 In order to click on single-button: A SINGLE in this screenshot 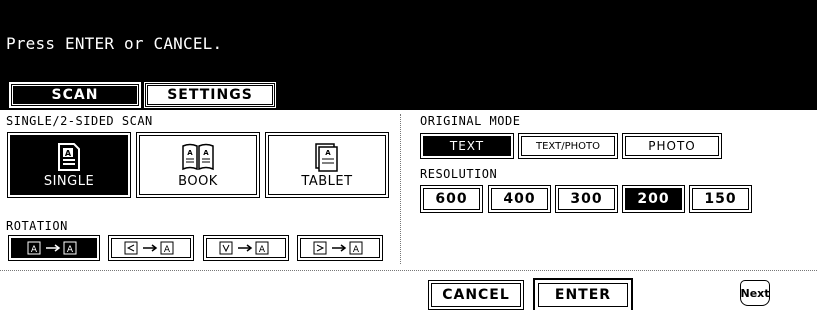, I will do `click(69, 165)`.